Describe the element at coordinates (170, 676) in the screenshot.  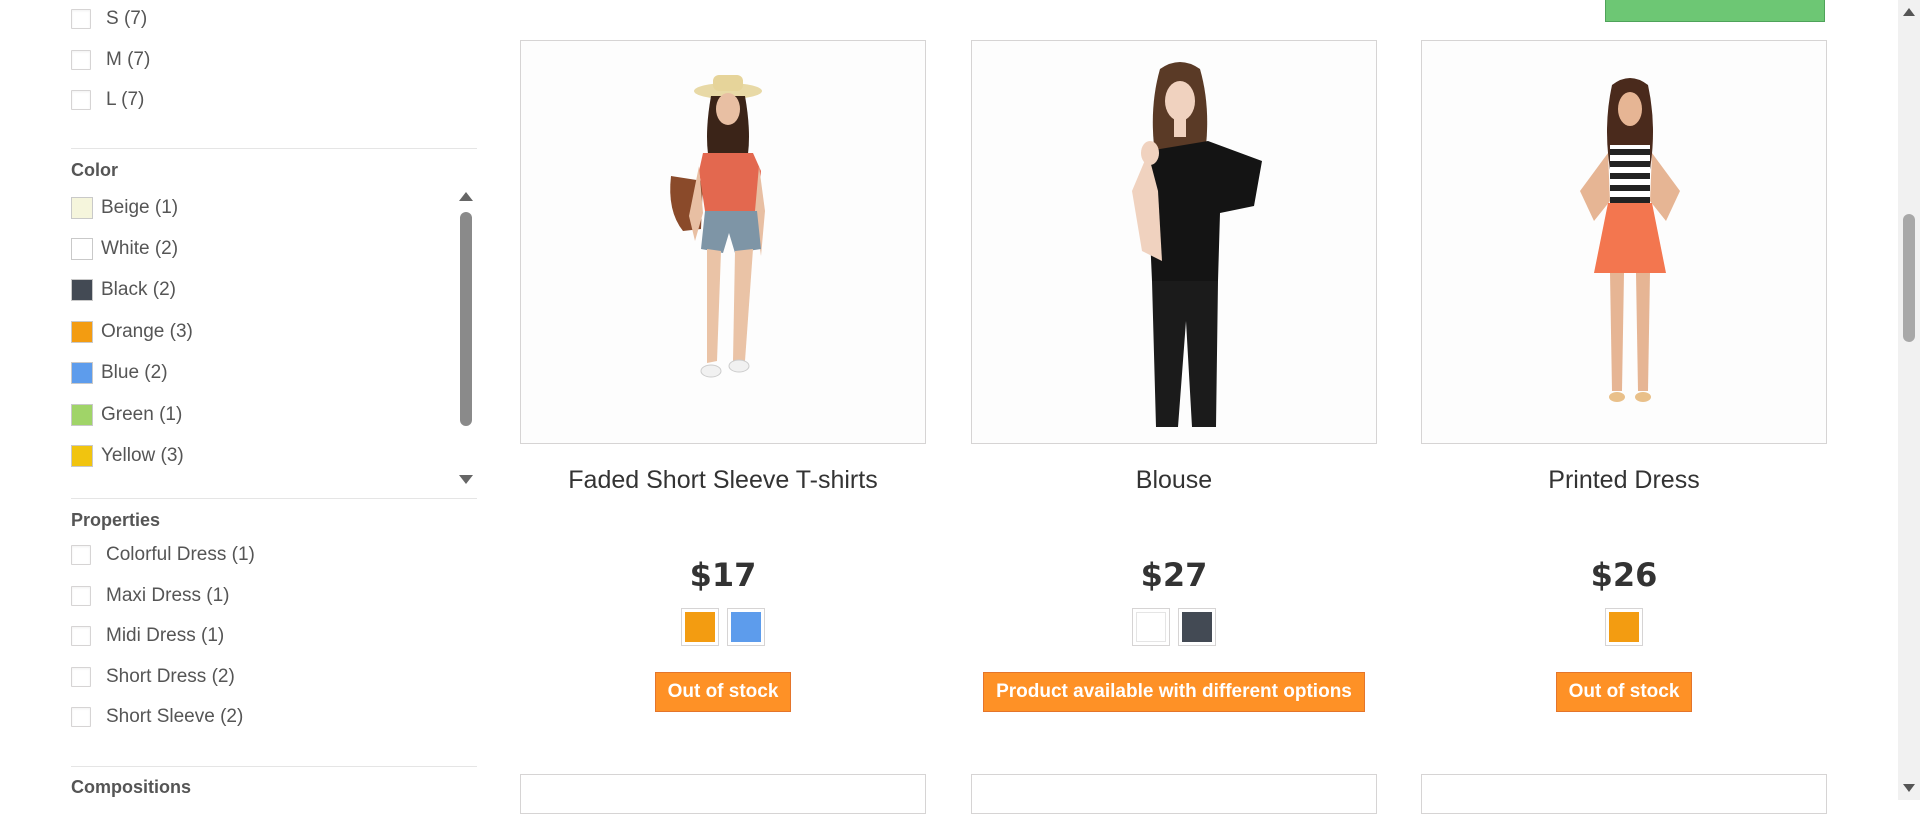
I see `filter-label: Short Dress (2)` at that location.